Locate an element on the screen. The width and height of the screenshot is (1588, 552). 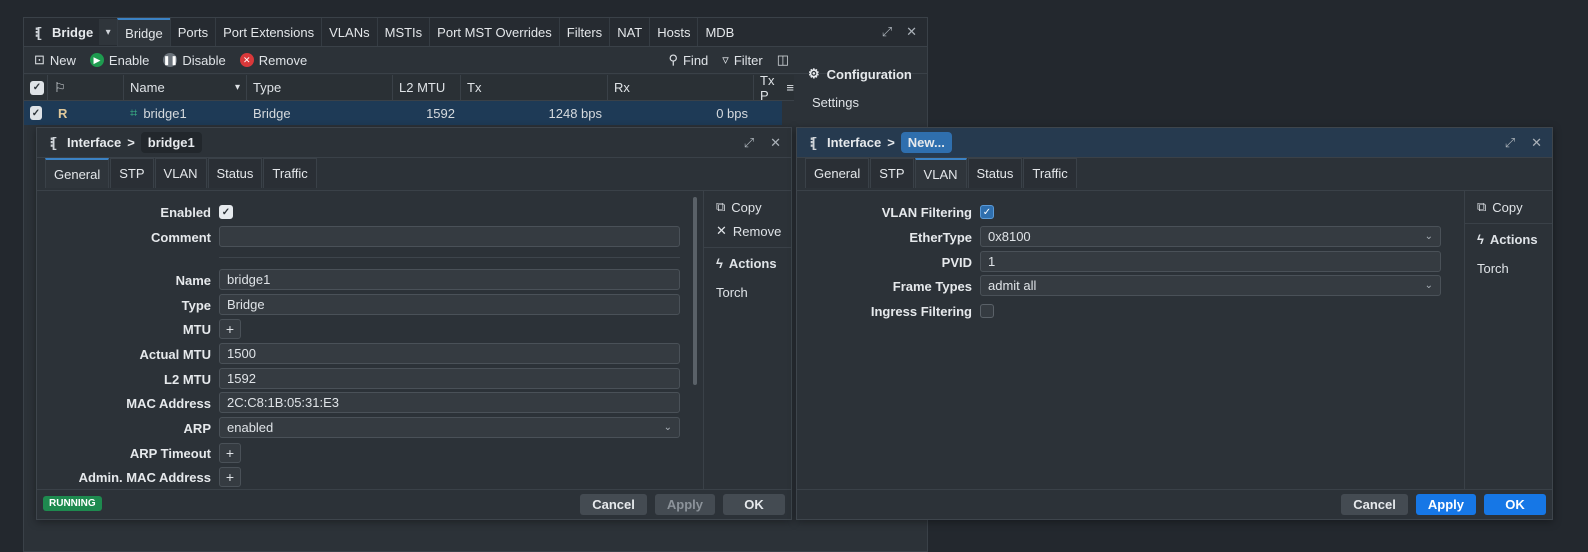
frame-types-select: admit all ⌄ is located at coordinates (1210, 285).